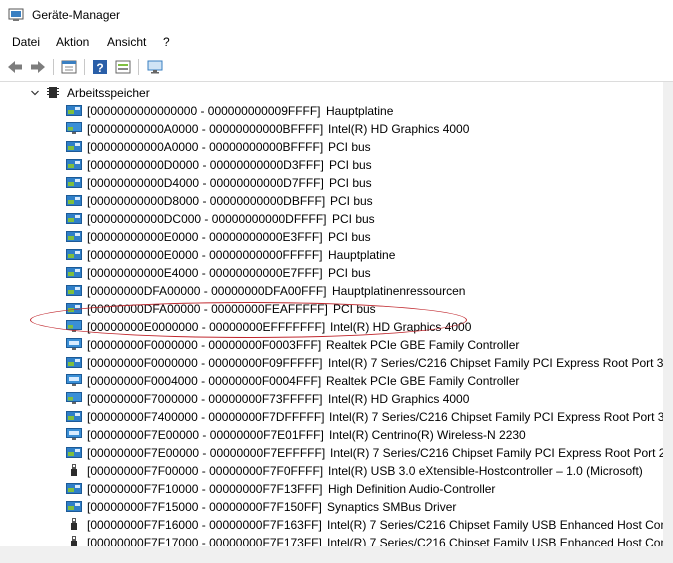  Describe the element at coordinates (72, 42) in the screenshot. I see `menu-aktion: Aktion` at that location.